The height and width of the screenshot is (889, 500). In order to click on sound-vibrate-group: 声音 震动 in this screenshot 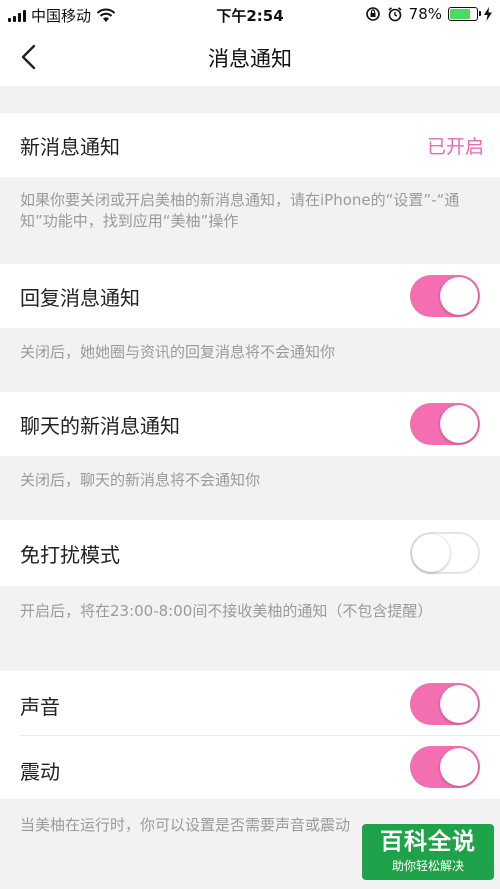, I will do `click(250, 735)`.